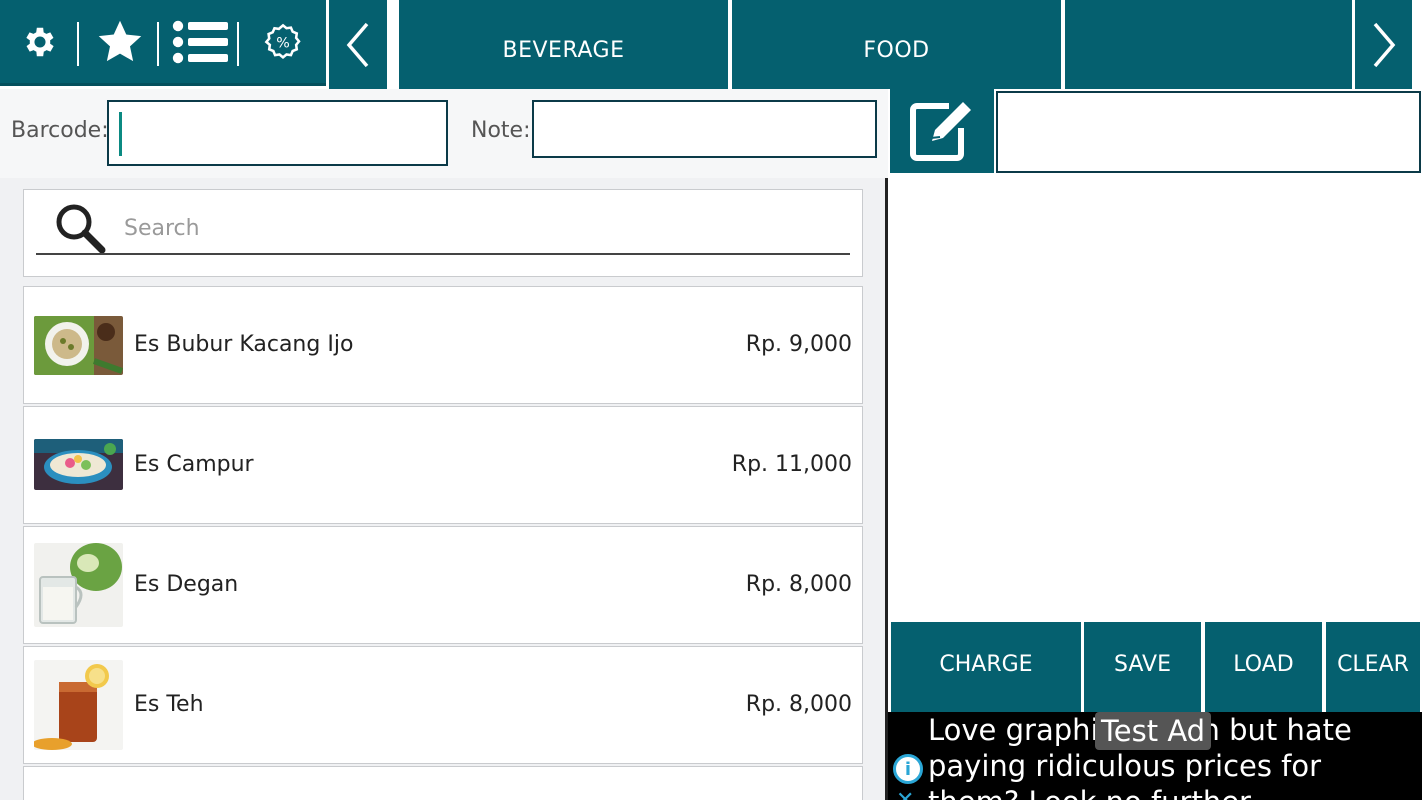 This screenshot has width=1422, height=800. Describe the element at coordinates (78, 464) in the screenshot. I see `es-campur-photo` at that location.